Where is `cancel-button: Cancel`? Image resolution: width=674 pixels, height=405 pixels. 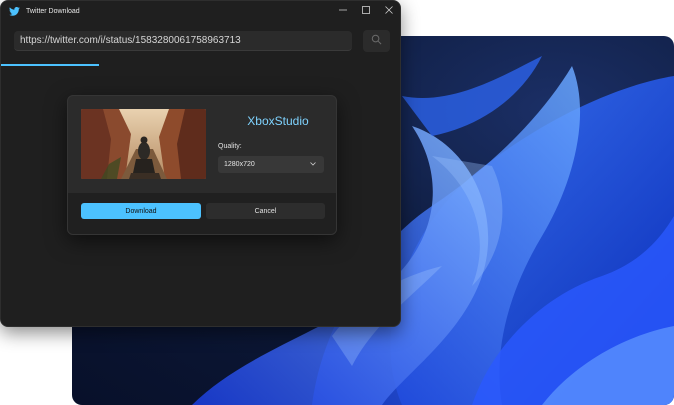
cancel-button: Cancel is located at coordinates (265, 211).